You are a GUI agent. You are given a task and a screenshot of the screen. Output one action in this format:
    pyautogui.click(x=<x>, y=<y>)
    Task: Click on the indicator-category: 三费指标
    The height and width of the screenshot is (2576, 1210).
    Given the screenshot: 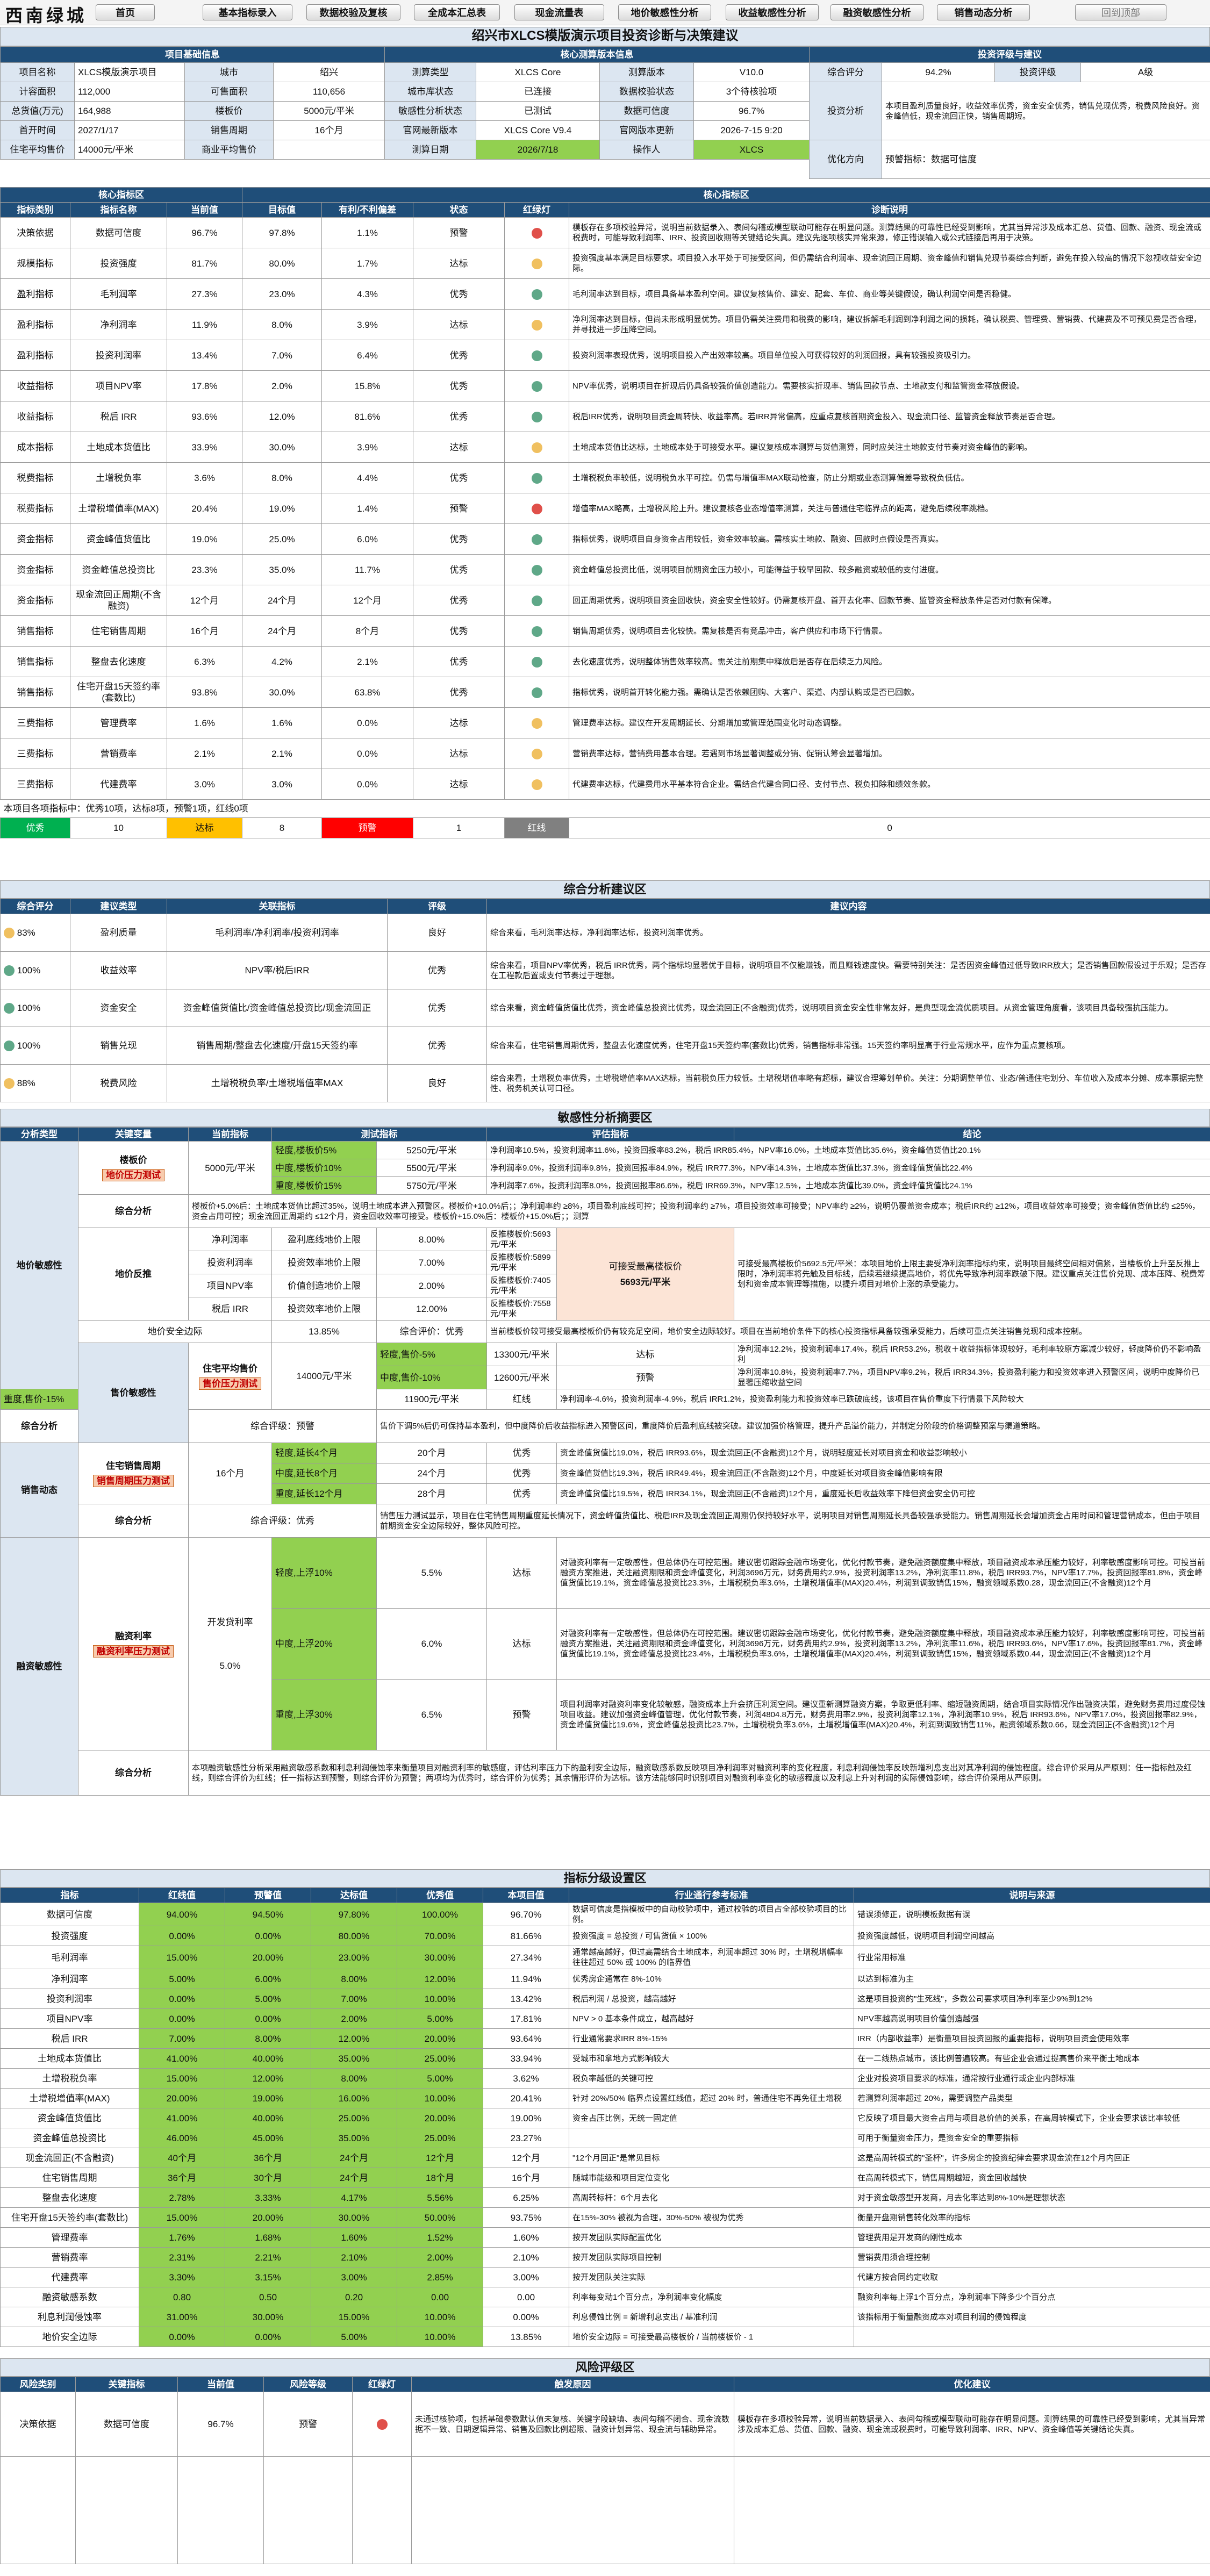 What is the action you would take?
    pyautogui.click(x=35, y=753)
    